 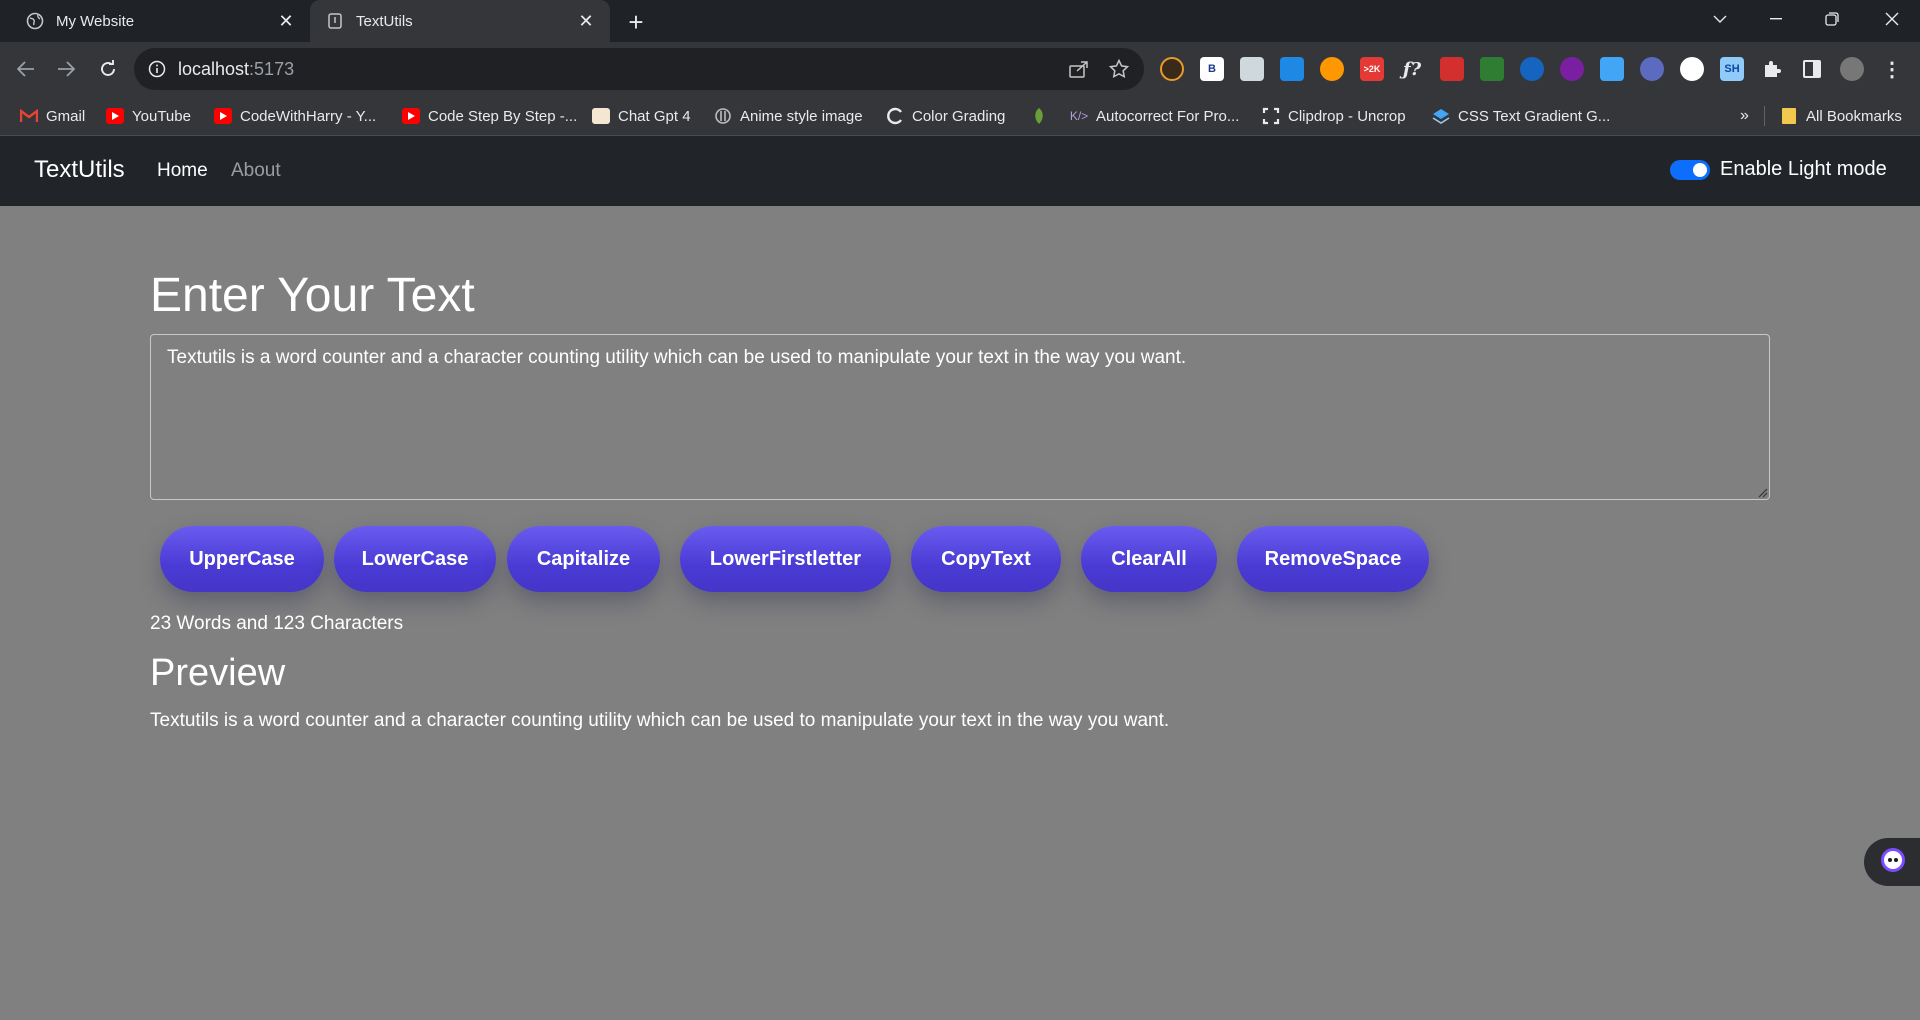 What do you see at coordinates (788, 116) in the screenshot?
I see `bookmark-anime-style: Anime style image` at bounding box center [788, 116].